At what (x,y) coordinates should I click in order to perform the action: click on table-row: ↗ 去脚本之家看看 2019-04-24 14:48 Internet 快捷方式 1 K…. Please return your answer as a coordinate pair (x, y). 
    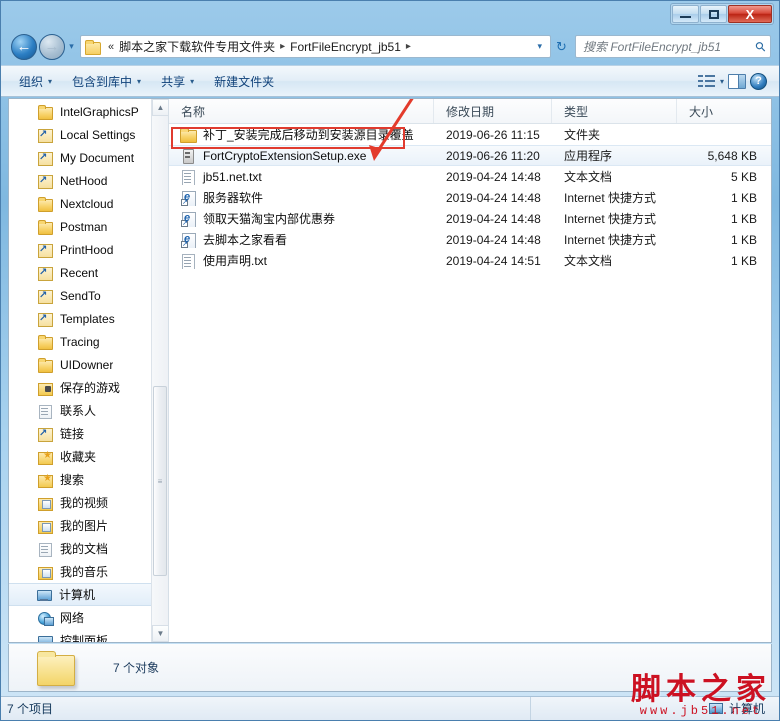
    Looking at the image, I should click on (470, 239).